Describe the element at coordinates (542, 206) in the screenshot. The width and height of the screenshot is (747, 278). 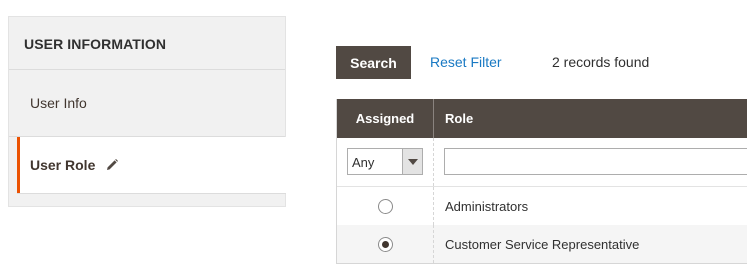
I see `table-row: Administrators` at that location.